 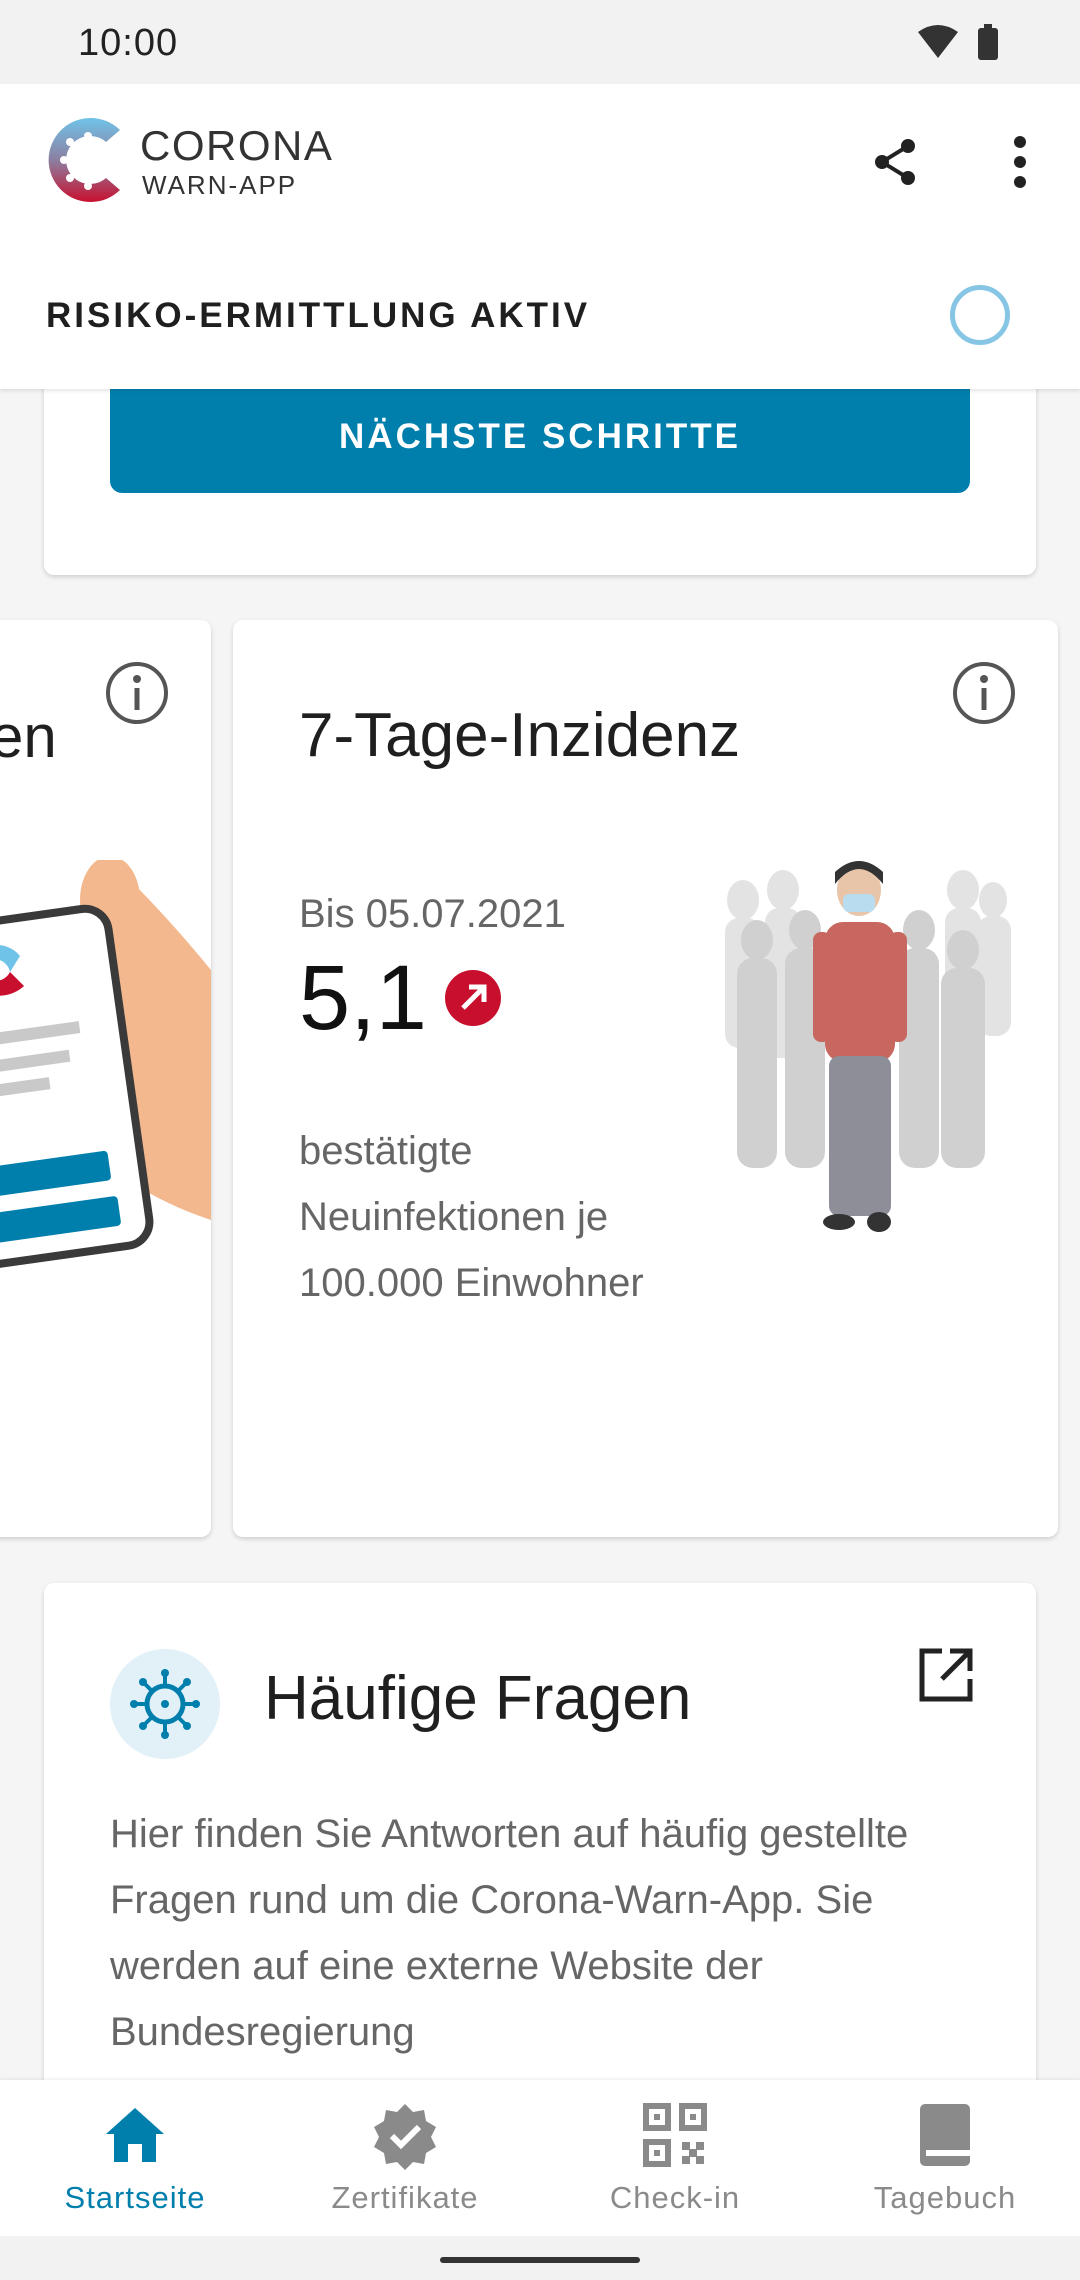 I want to click on status-bar: 10:00, so click(x=540, y=42).